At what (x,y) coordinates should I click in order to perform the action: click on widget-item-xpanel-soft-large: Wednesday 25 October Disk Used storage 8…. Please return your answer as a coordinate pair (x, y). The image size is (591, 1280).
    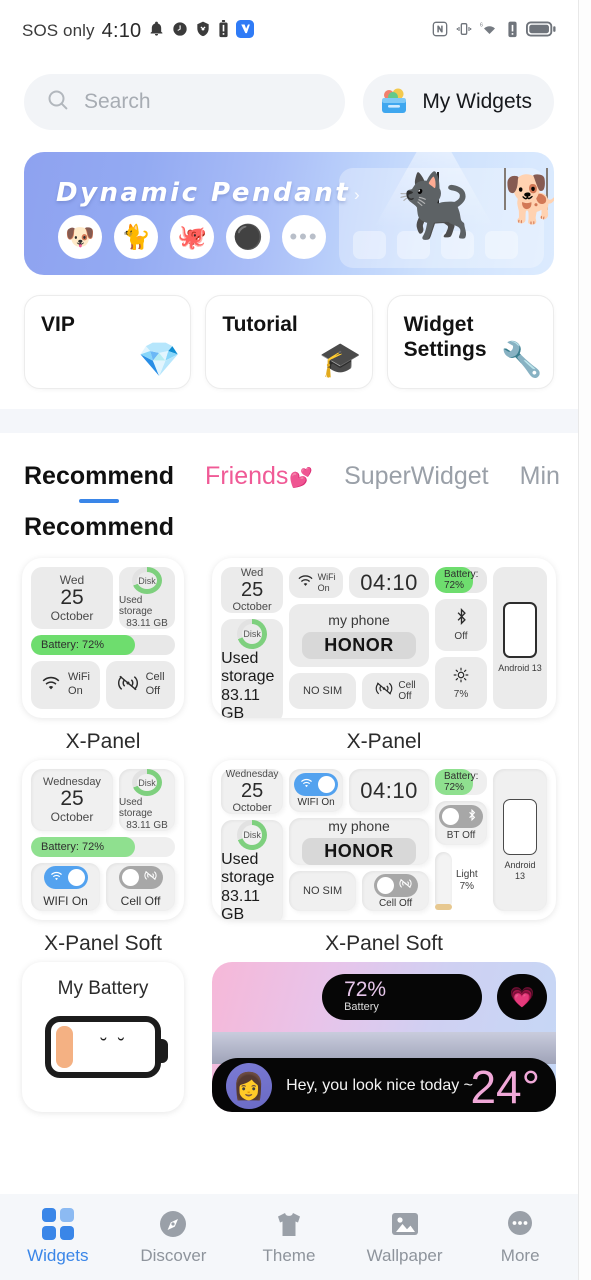
    Looking at the image, I should click on (384, 858).